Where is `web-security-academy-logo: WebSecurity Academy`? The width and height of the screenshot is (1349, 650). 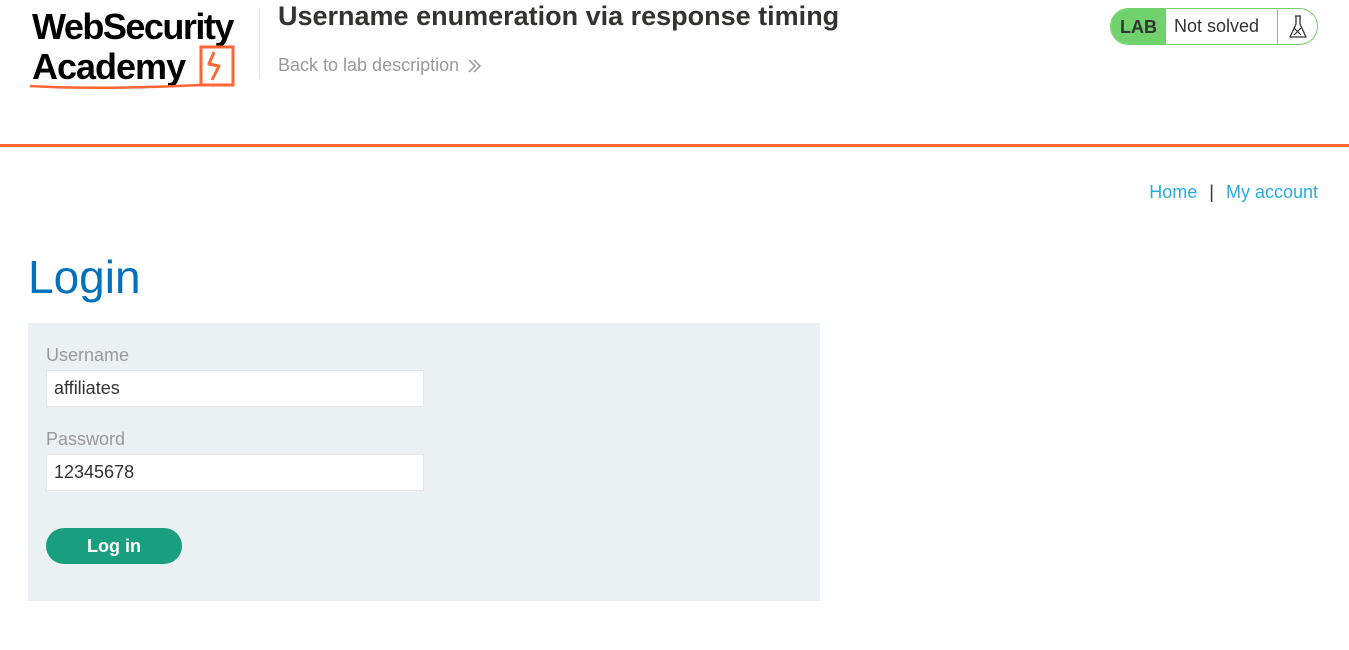 web-security-academy-logo: WebSecurity Academy is located at coordinates (144, 48).